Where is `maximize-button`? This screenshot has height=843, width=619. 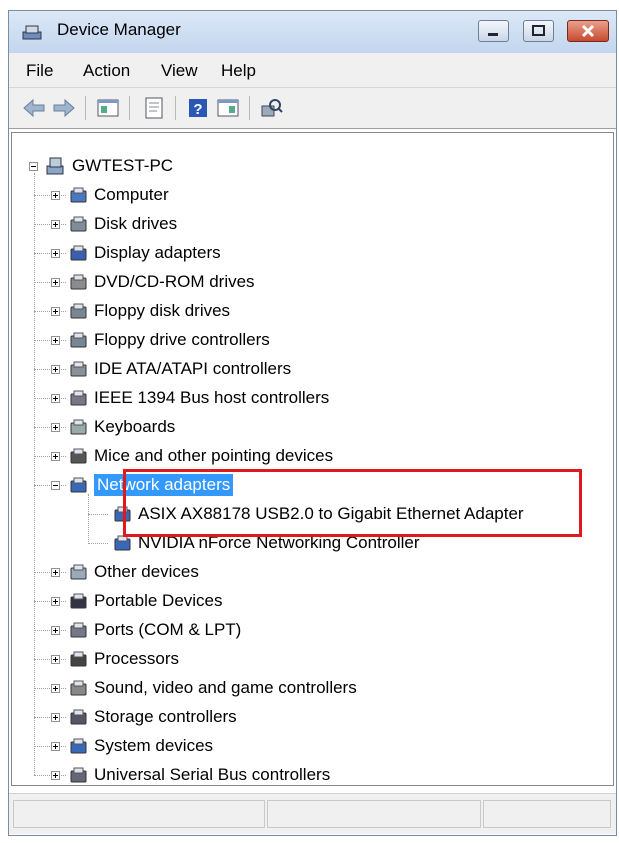 maximize-button is located at coordinates (538, 31).